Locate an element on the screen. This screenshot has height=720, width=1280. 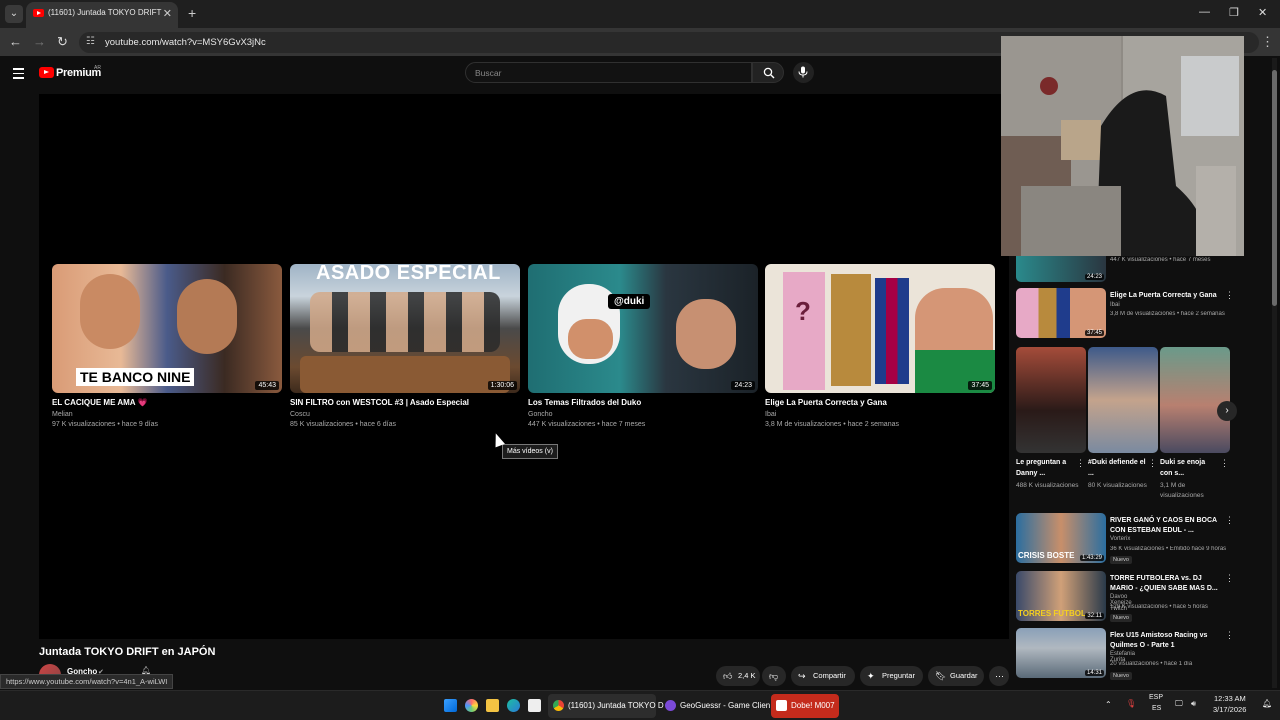
video-channel: Vorterix is located at coordinates (1120, 539).